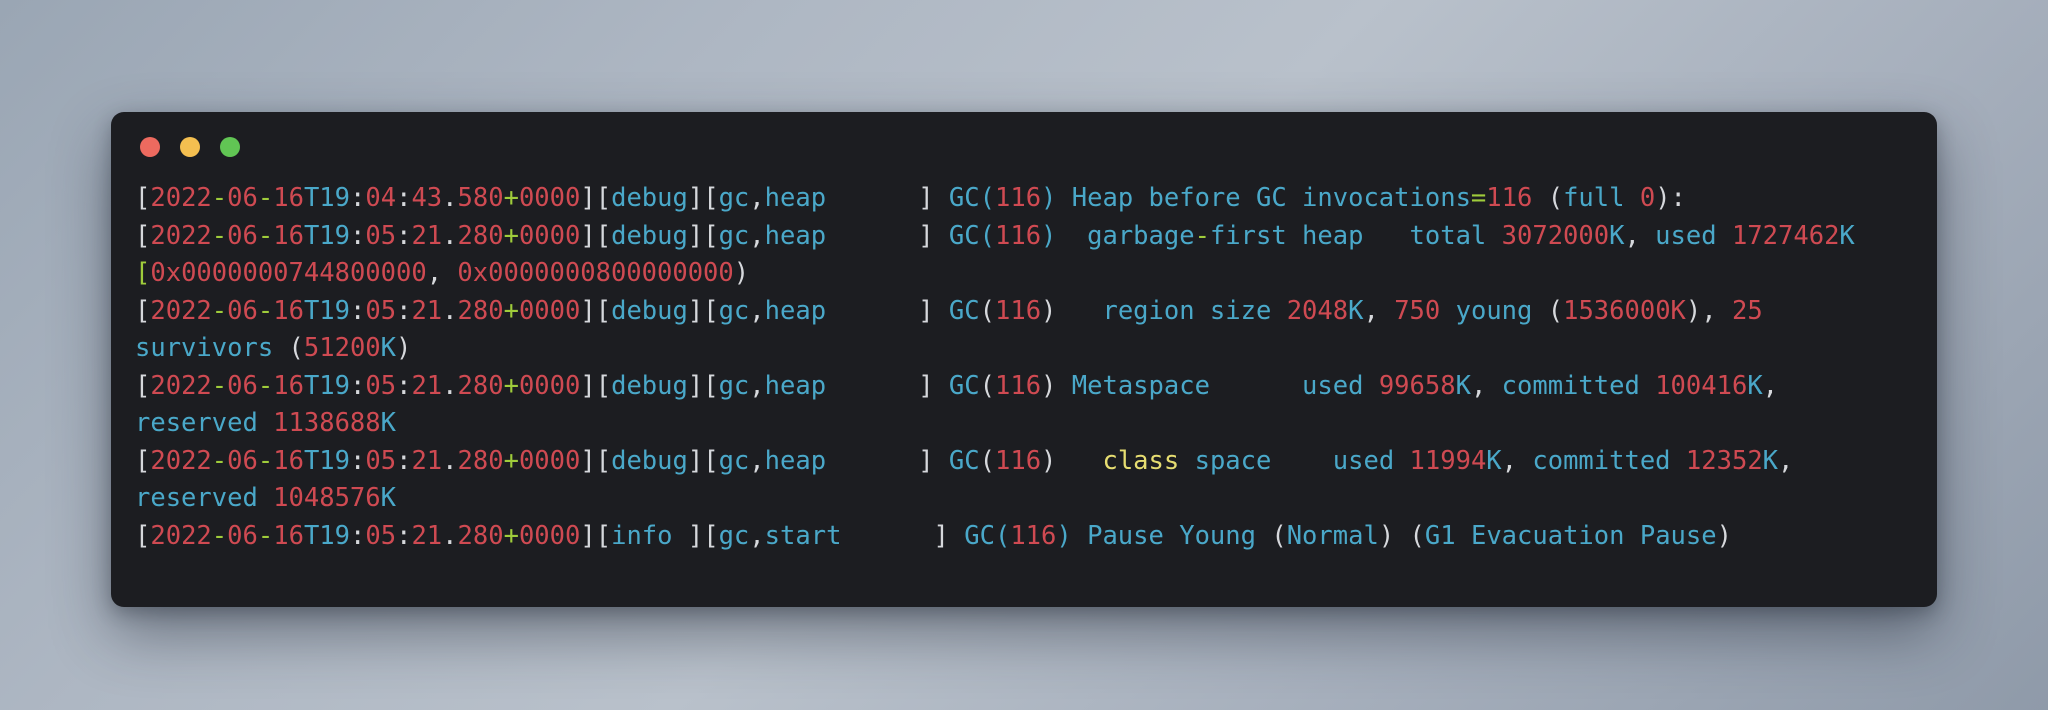 This screenshot has width=2048, height=710. Describe the element at coordinates (1555, 235) in the screenshot. I see `log-token: 3072000` at that location.